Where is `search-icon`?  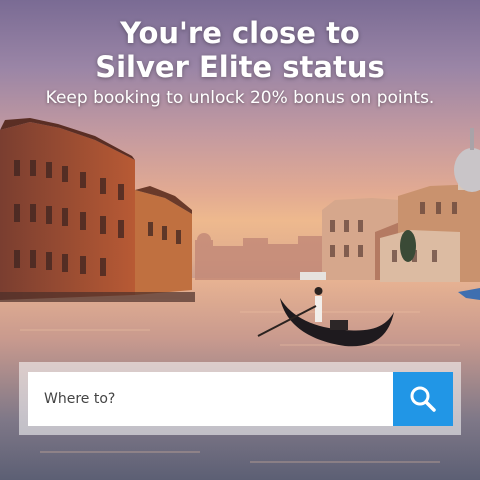
search-icon is located at coordinates (423, 399).